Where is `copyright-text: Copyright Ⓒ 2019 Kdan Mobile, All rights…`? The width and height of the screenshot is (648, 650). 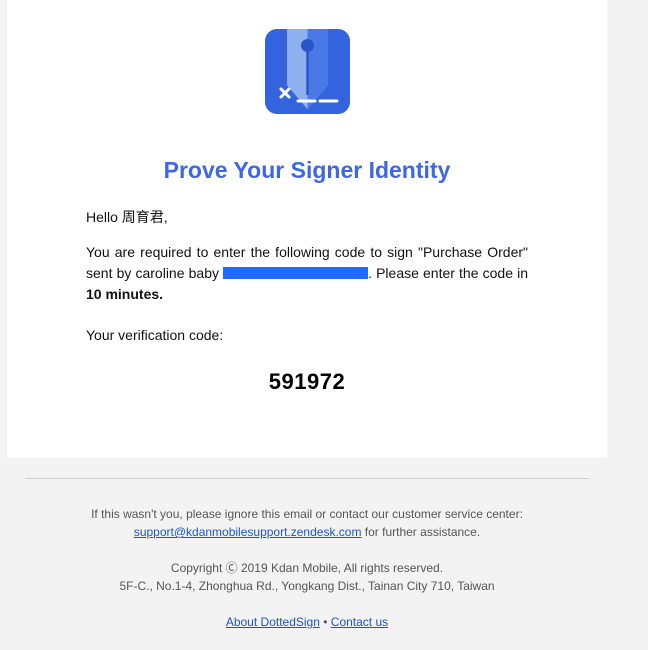
copyright-text: Copyright Ⓒ 2019 Kdan Mobile, All rights… is located at coordinates (307, 568).